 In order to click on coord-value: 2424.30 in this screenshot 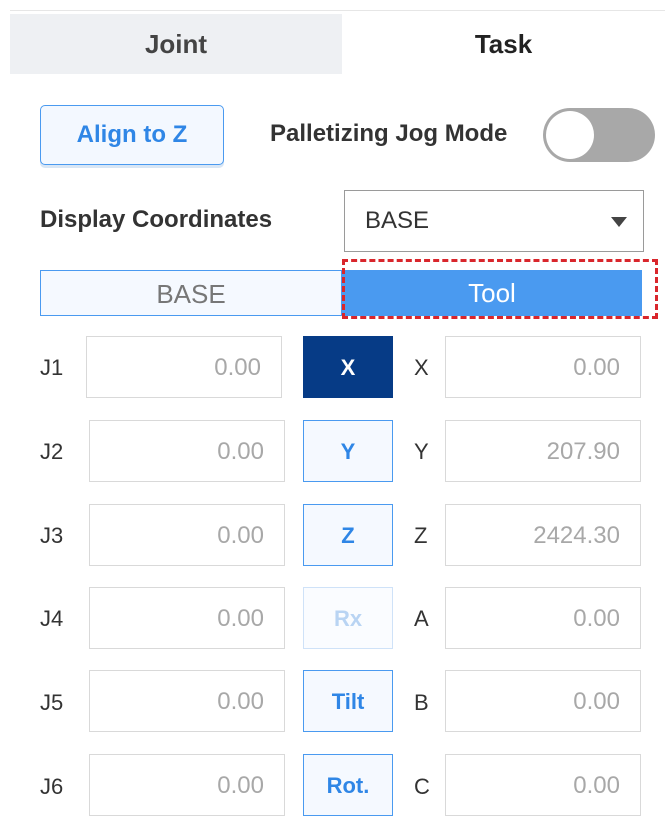, I will do `click(576, 535)`.